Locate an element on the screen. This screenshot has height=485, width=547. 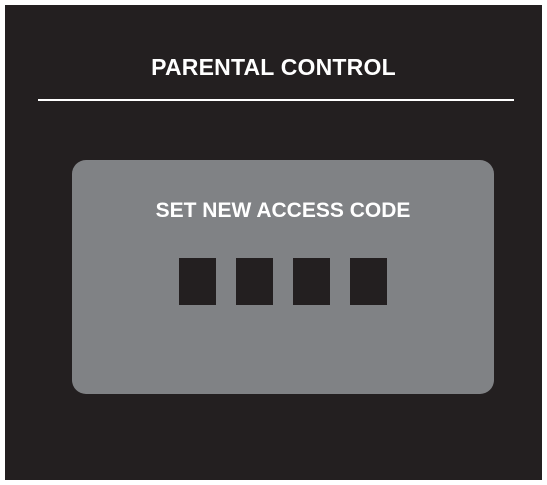
access-code-input is located at coordinates (283, 281).